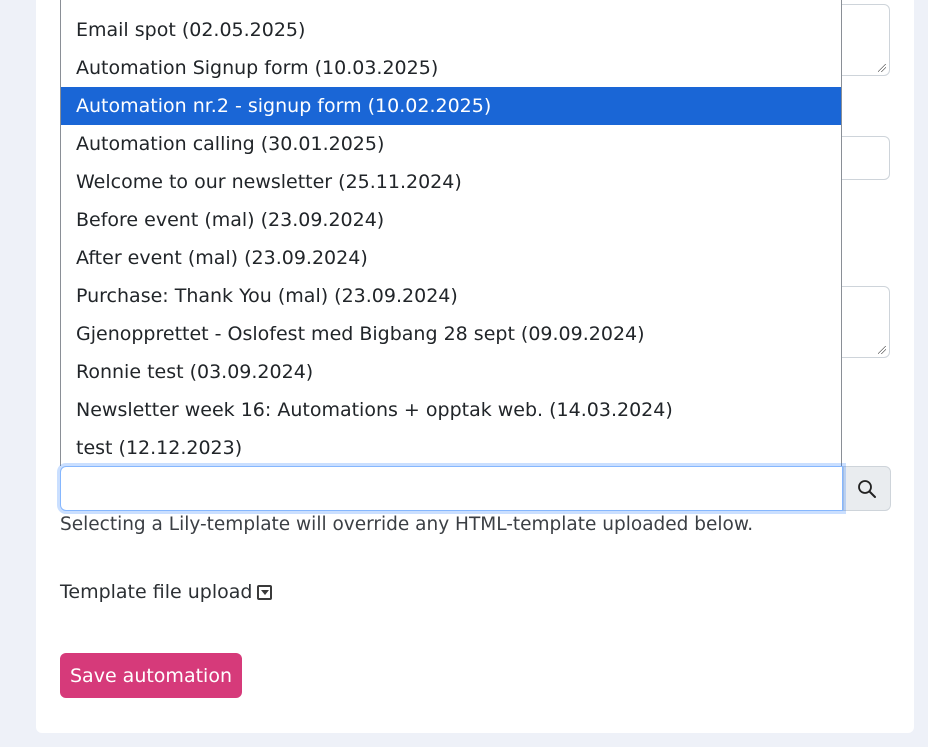 The height and width of the screenshot is (747, 928). Describe the element at coordinates (156, 592) in the screenshot. I see `template-file-upload-label: Template file upload` at that location.